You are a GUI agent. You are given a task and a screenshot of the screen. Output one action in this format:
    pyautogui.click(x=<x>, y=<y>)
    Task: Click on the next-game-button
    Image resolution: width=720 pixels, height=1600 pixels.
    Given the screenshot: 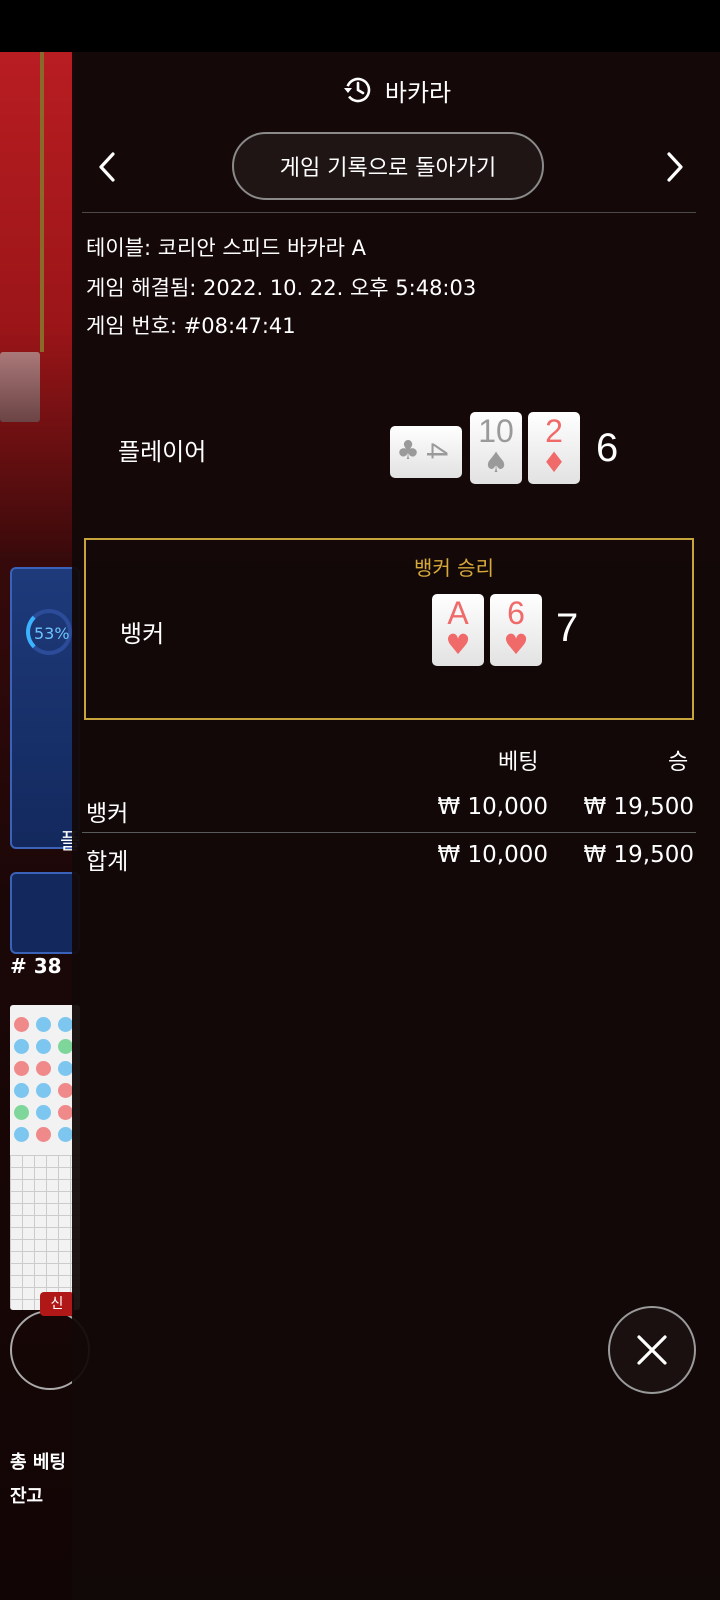 What is the action you would take?
    pyautogui.click(x=675, y=167)
    